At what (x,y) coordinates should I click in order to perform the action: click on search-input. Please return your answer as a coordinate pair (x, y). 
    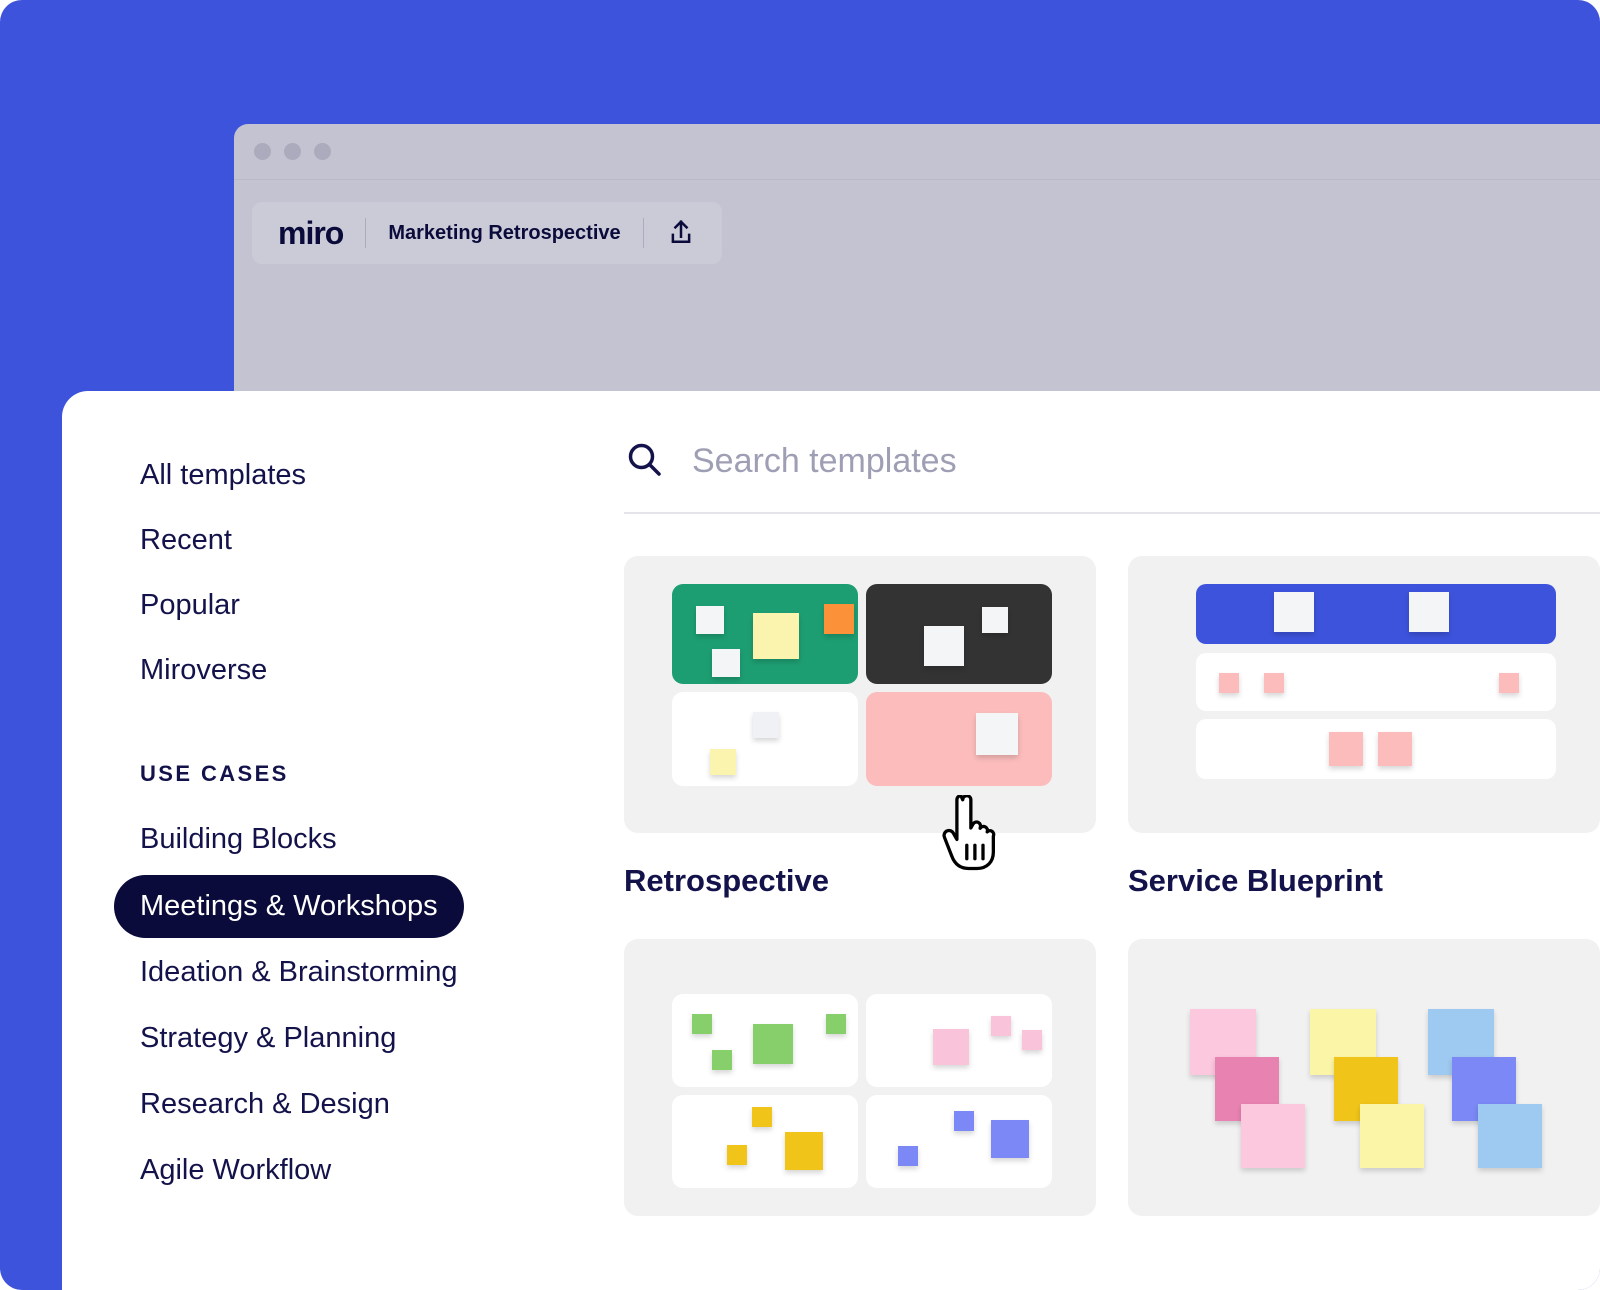
    Looking at the image, I should click on (1146, 461).